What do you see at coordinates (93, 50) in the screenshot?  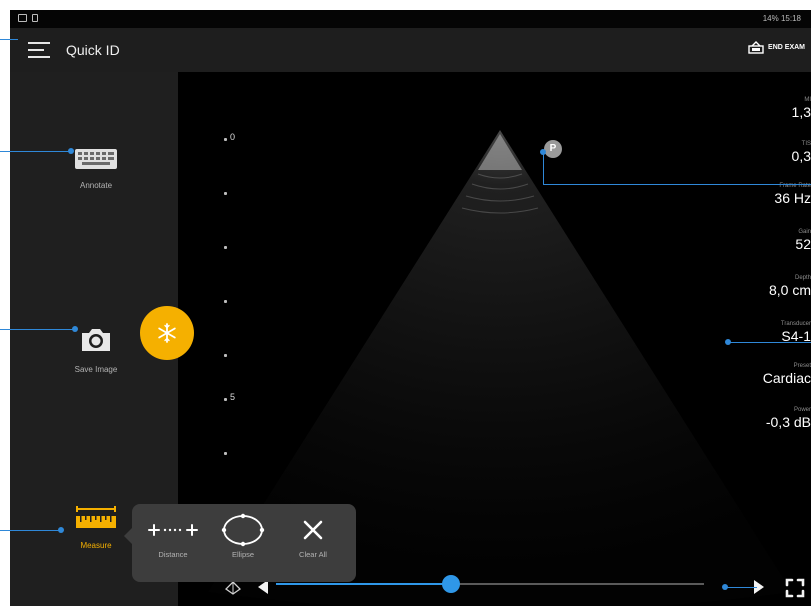 I see `app-title: Quick ID` at bounding box center [93, 50].